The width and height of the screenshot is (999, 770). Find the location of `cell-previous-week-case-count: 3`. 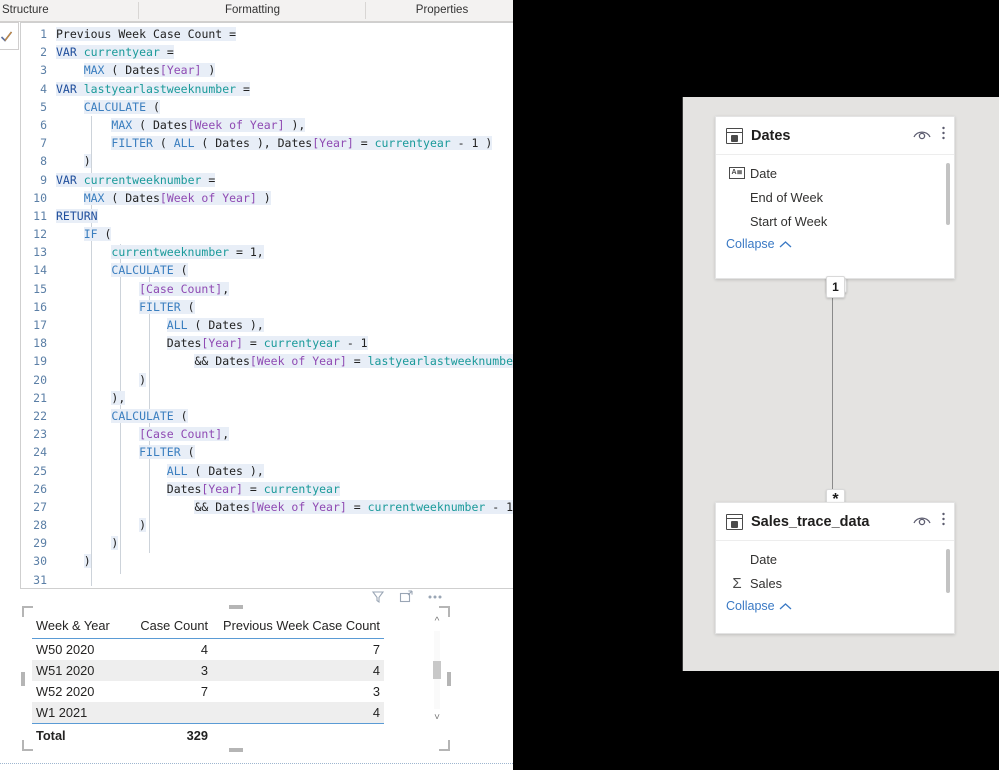

cell-previous-week-case-count: 3 is located at coordinates (298, 691).